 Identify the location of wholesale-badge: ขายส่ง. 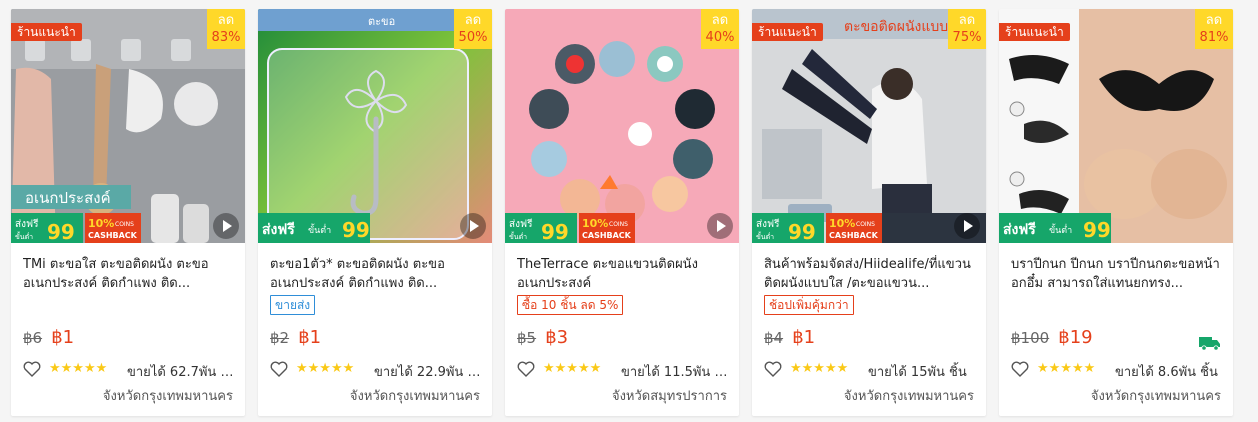
(293, 305).